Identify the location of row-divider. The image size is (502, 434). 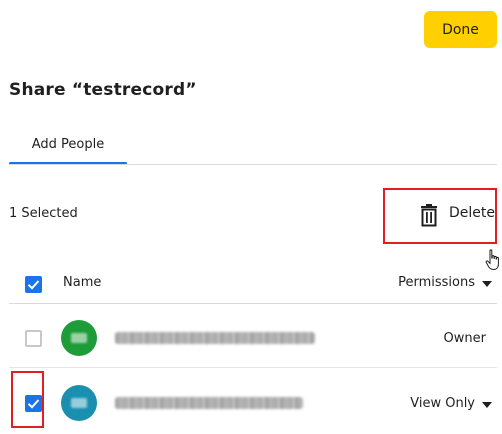
(253, 367).